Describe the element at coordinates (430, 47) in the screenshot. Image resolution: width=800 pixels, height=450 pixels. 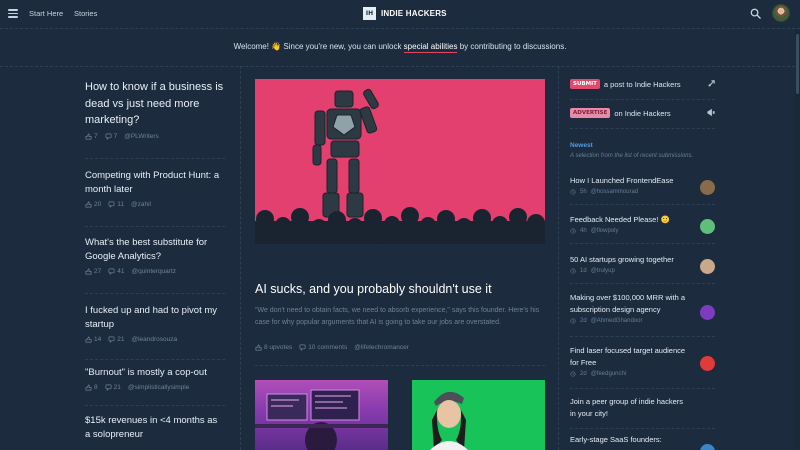
I see `special-abilities-link: special abilities` at that location.